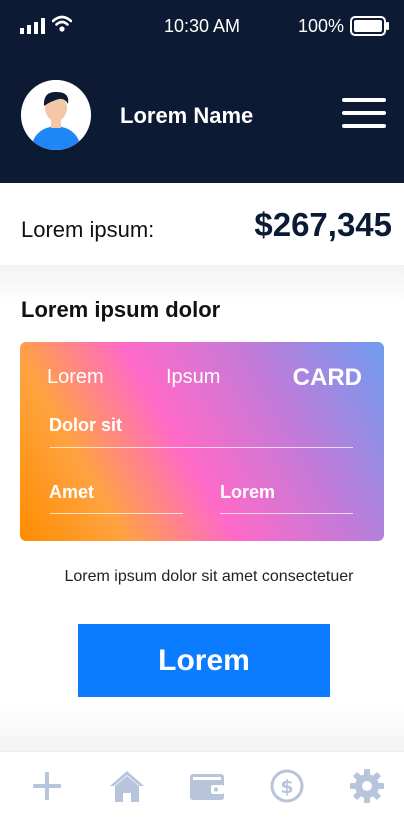 This screenshot has height=820, width=404. I want to click on hamburger-menu-icon, so click(364, 113).